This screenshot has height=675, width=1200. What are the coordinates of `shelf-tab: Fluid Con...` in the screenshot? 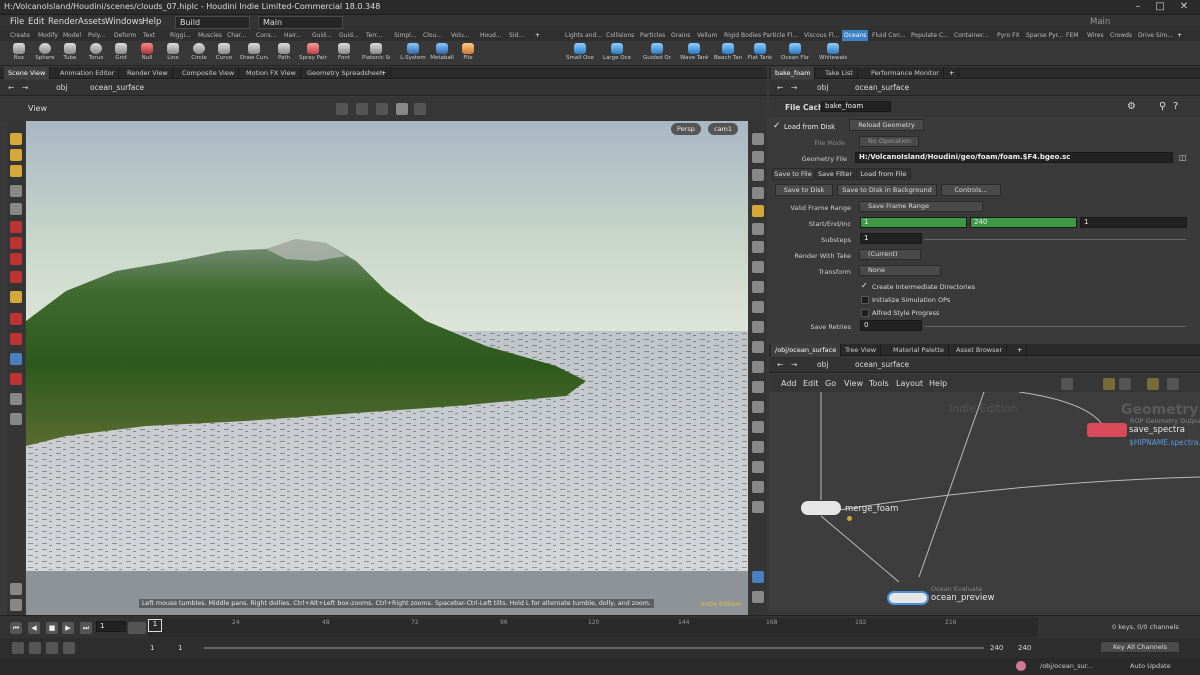 It's located at (889, 35).